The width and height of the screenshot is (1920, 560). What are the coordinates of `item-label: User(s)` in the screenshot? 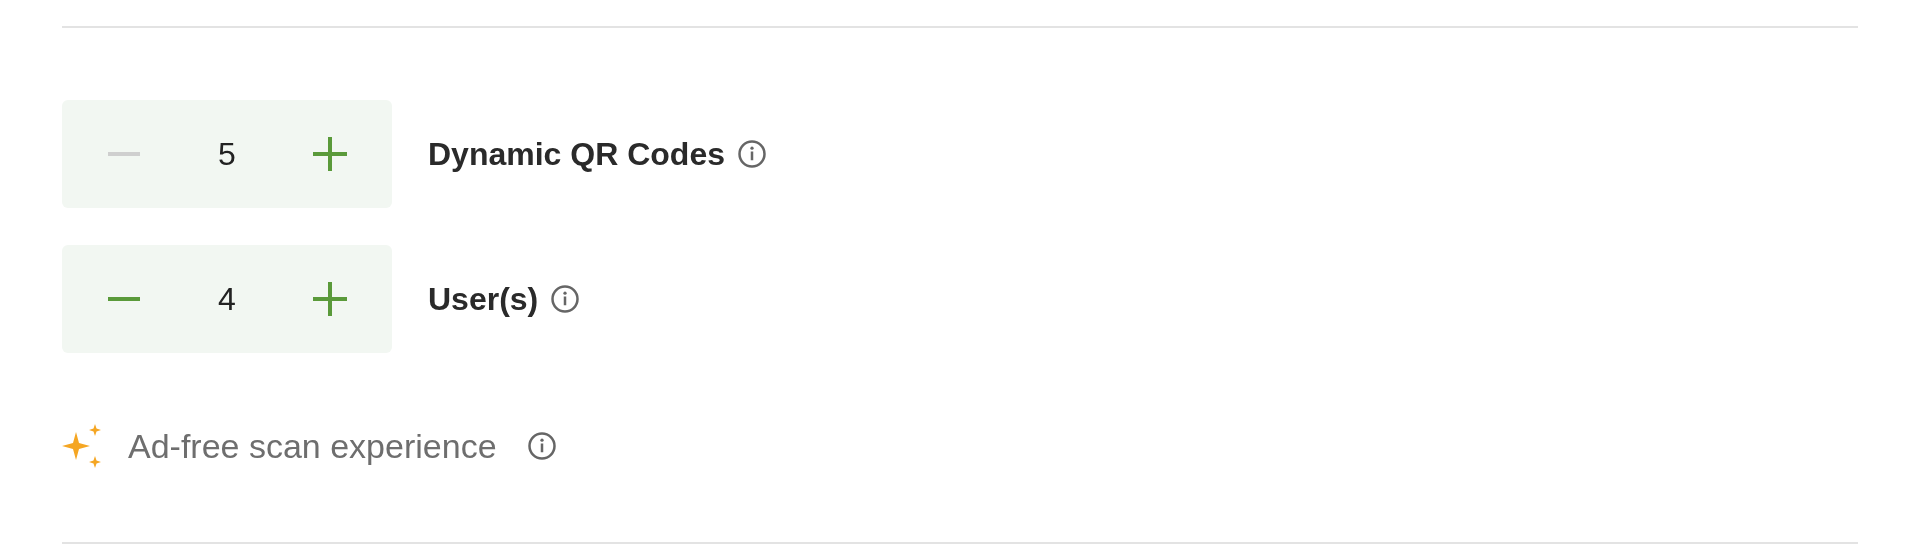 It's located at (483, 299).